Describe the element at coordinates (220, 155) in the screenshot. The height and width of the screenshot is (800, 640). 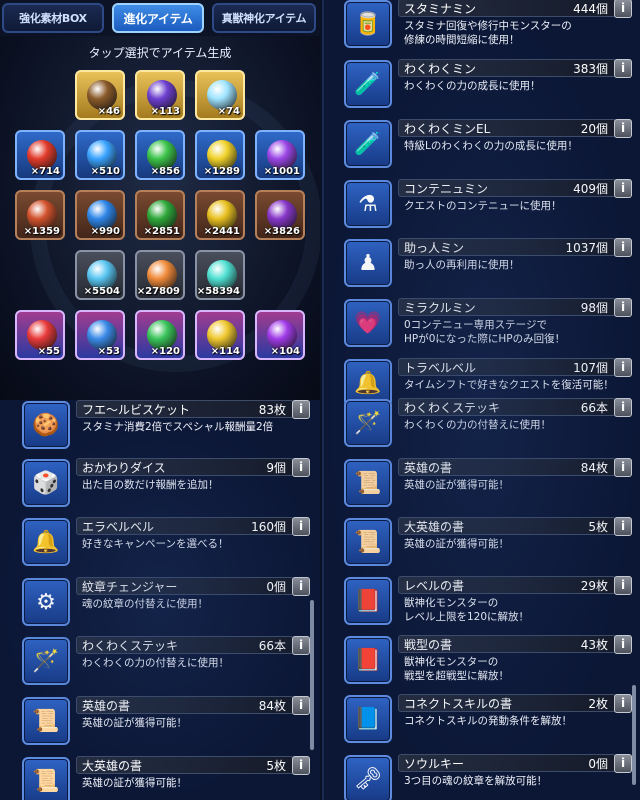
I see `evolution-item-cell: ×1289` at that location.